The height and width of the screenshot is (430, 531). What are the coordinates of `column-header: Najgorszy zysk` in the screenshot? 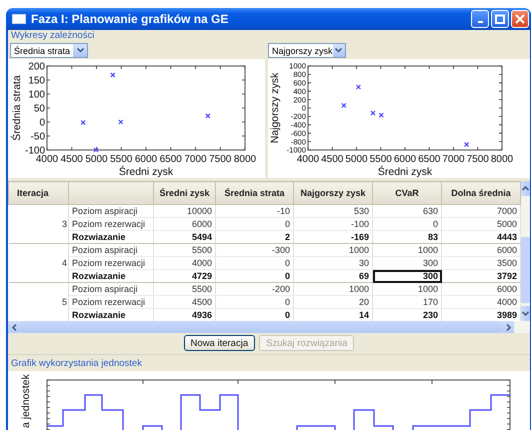 It's located at (333, 193).